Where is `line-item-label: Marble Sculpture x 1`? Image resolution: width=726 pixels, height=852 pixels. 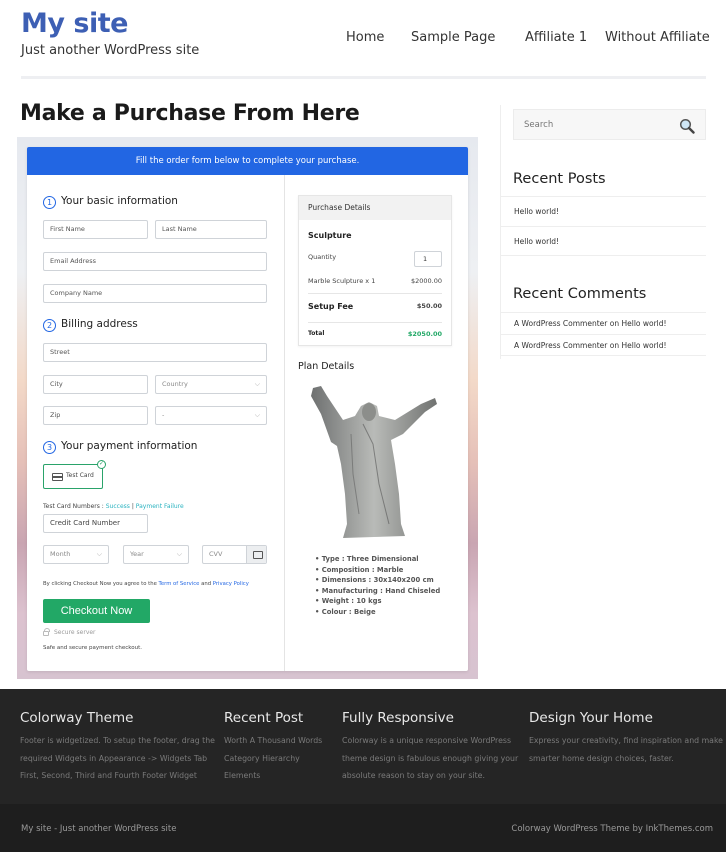 line-item-label: Marble Sculpture x 1 is located at coordinates (342, 281).